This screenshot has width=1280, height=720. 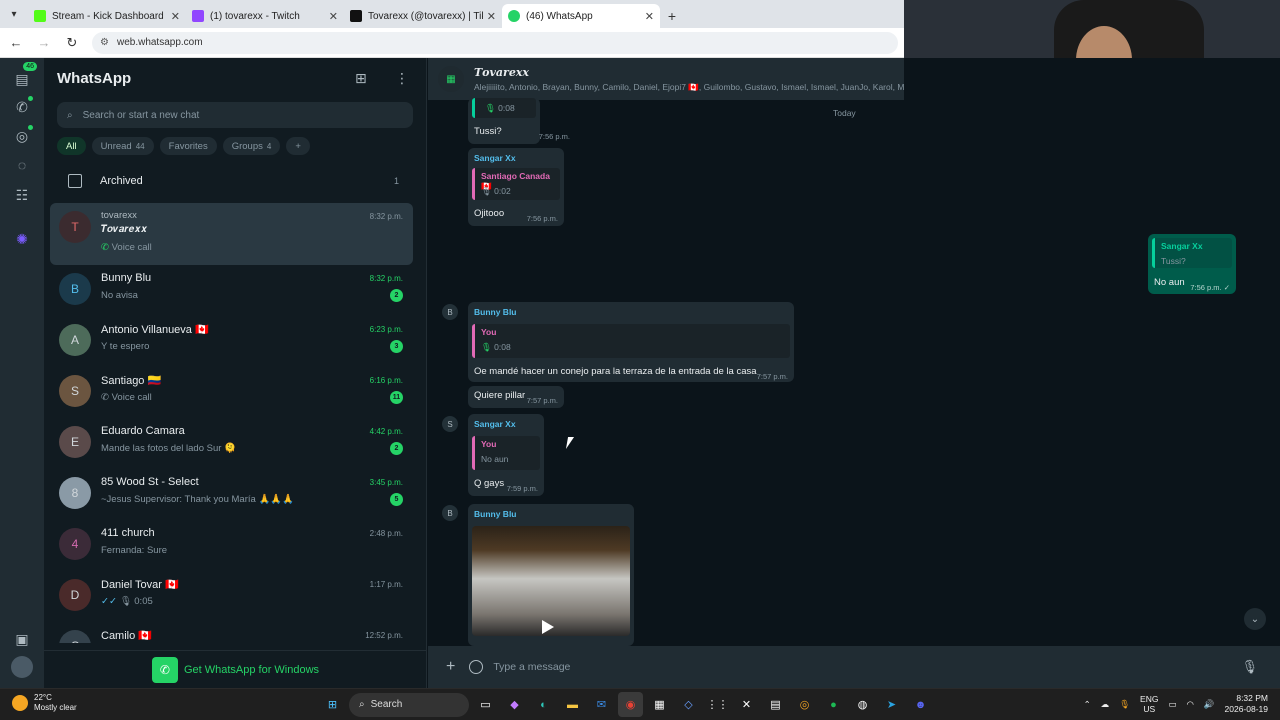 I want to click on language-indicator: ENG US, so click(x=1149, y=704).